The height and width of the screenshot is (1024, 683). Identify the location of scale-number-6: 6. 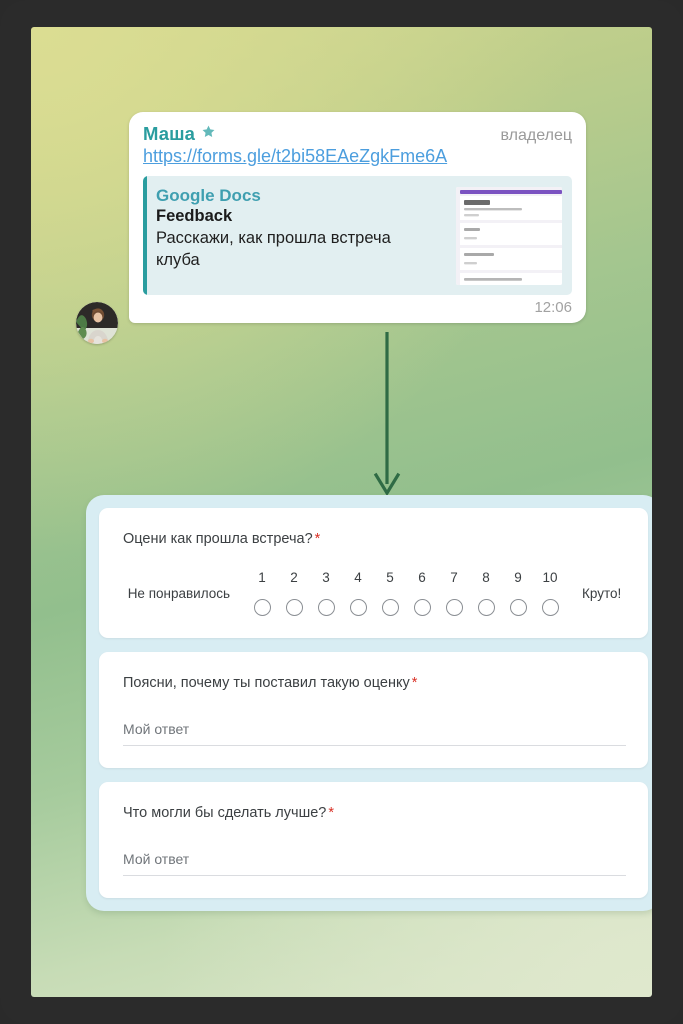
(422, 577).